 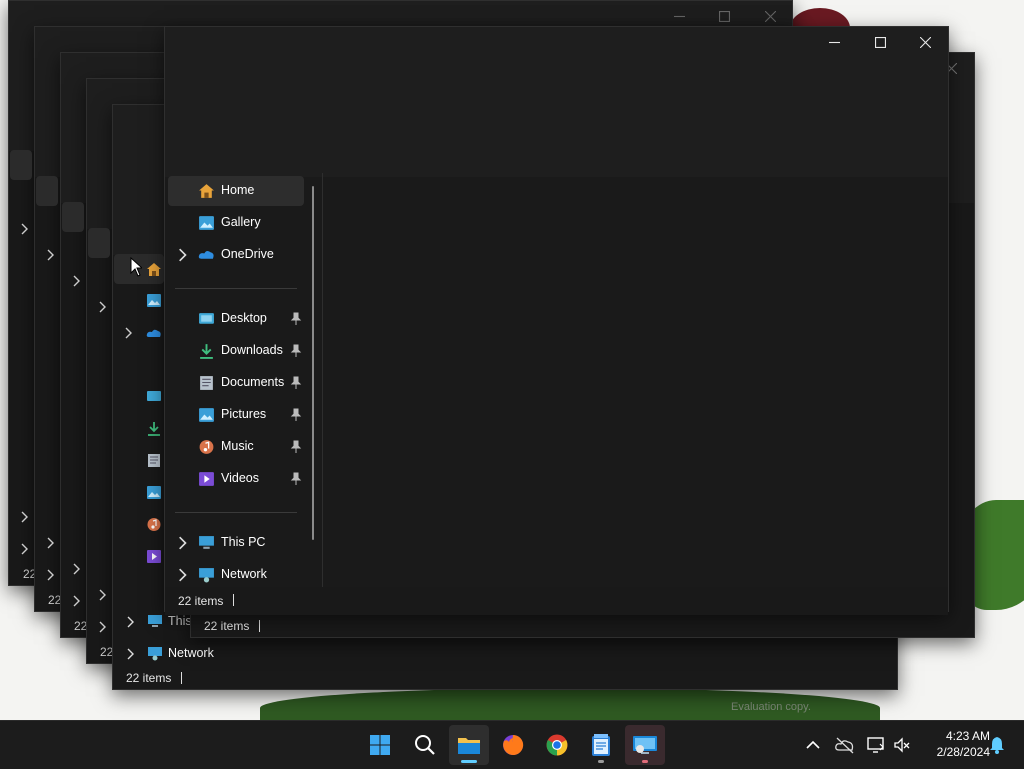 What do you see at coordinates (876, 745) in the screenshot?
I see `network-tray-icon` at bounding box center [876, 745].